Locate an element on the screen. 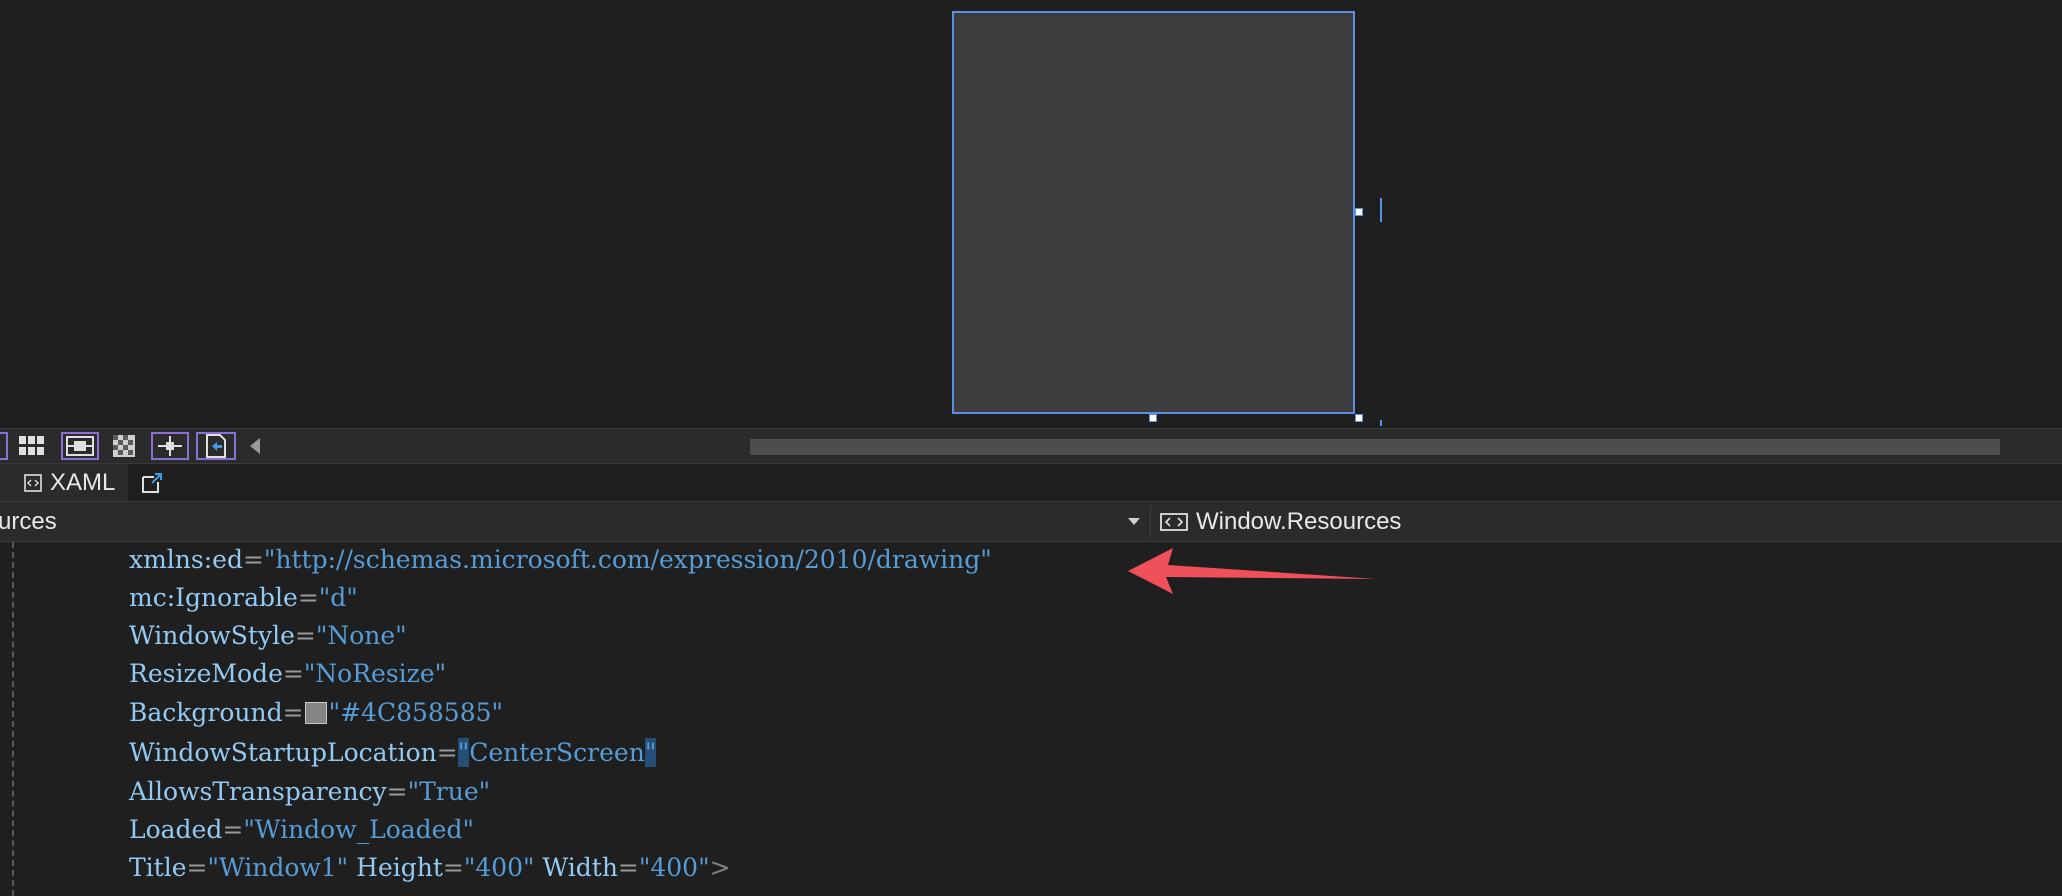 The width and height of the screenshot is (2062, 896). snap-to-snaplines-icon is located at coordinates (170, 446).